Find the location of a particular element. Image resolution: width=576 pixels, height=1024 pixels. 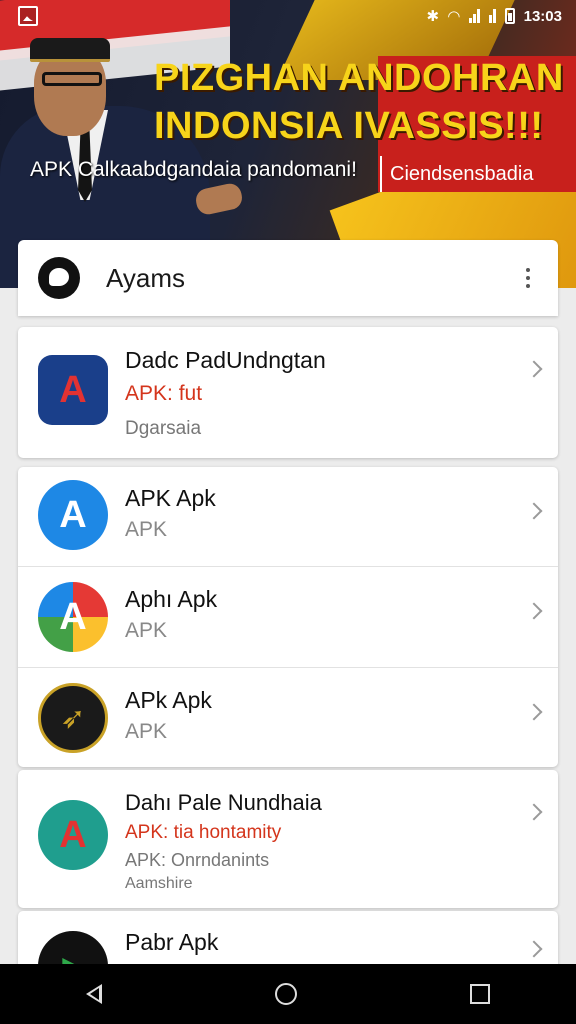

battery-icon is located at coordinates (509, 16).